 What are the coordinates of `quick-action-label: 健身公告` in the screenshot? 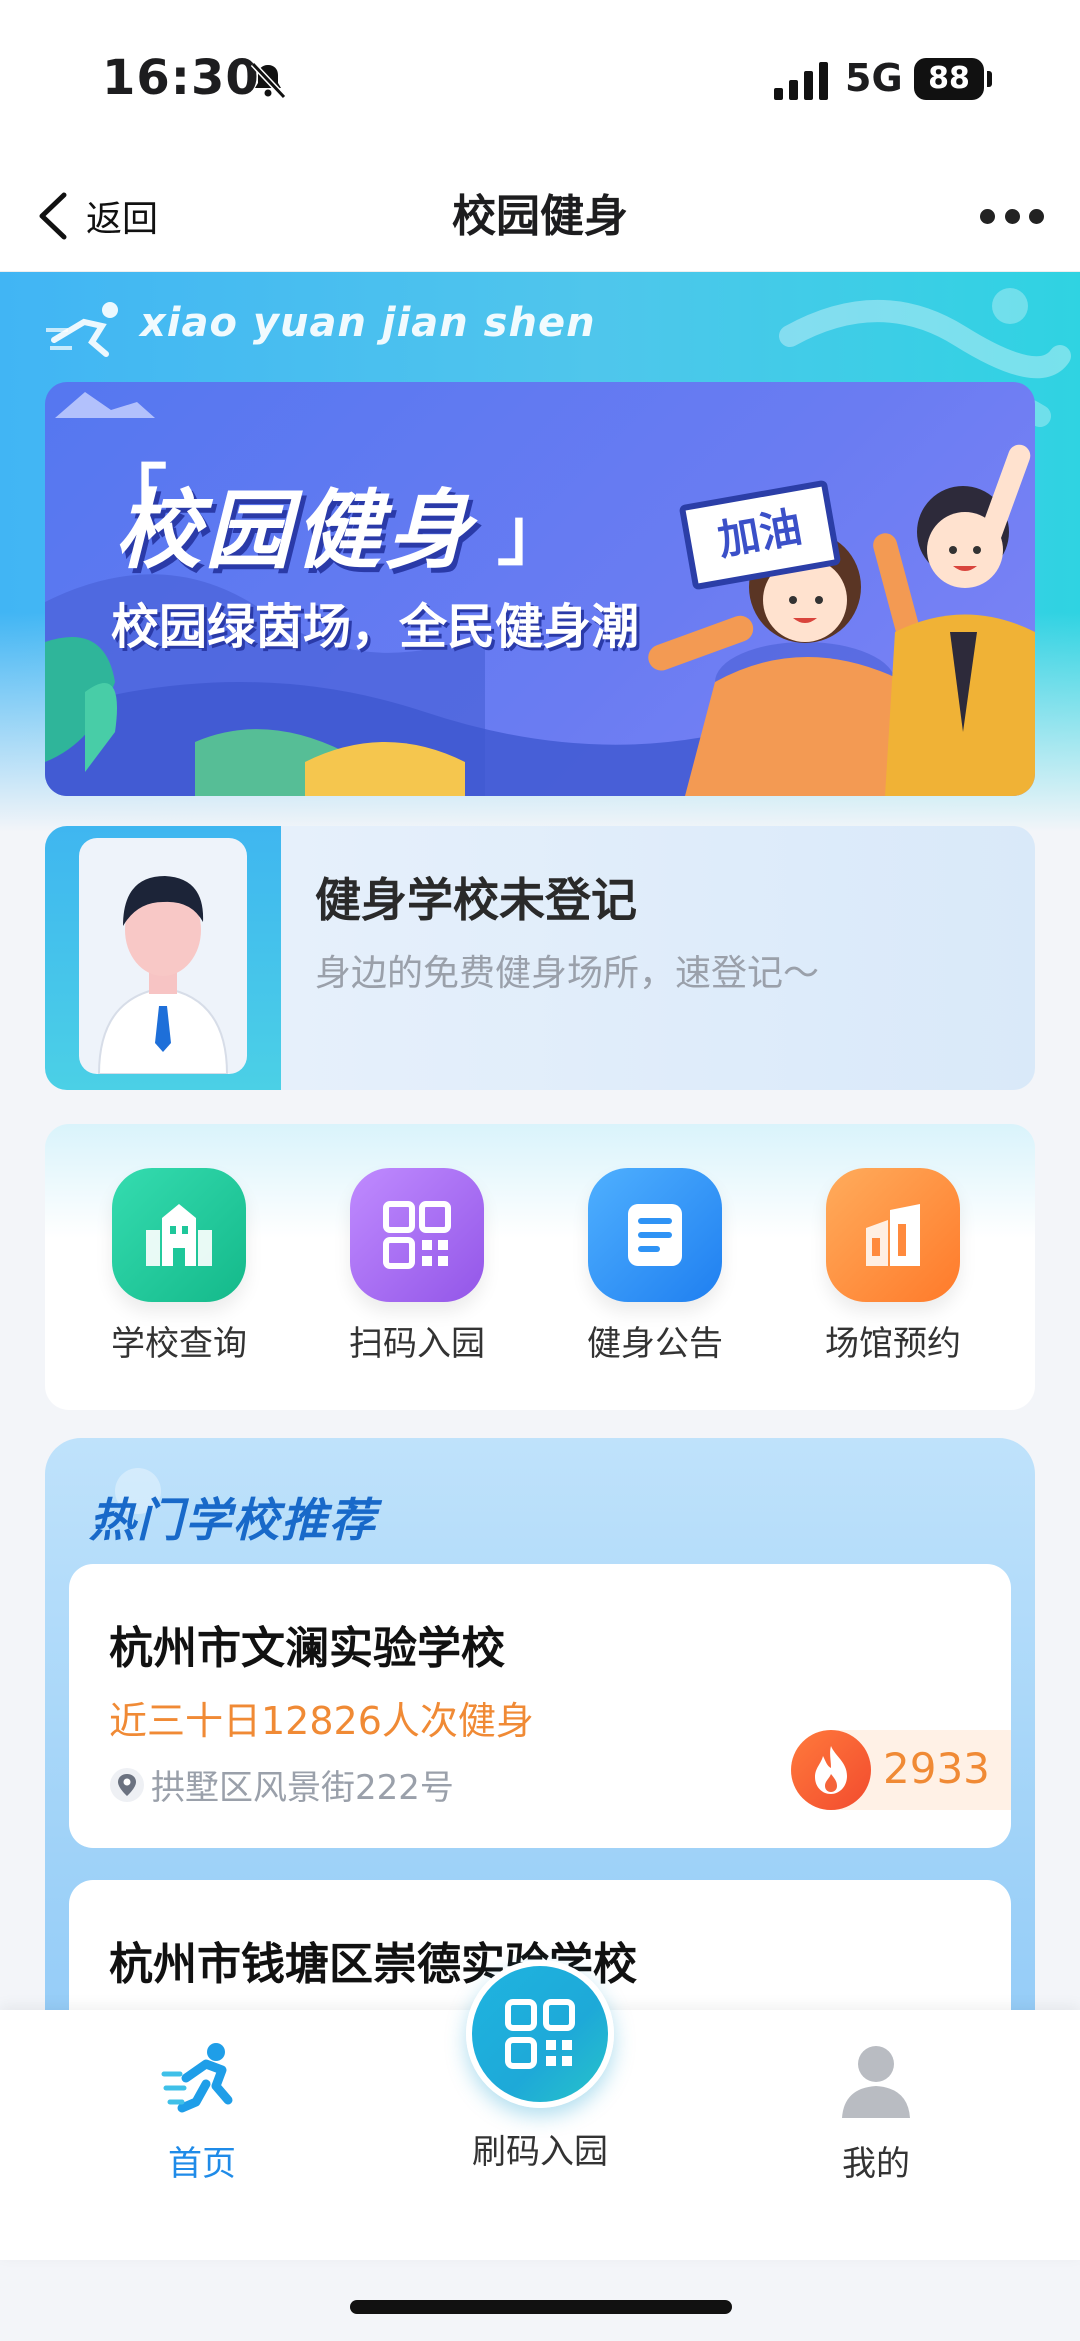 It's located at (655, 1344).